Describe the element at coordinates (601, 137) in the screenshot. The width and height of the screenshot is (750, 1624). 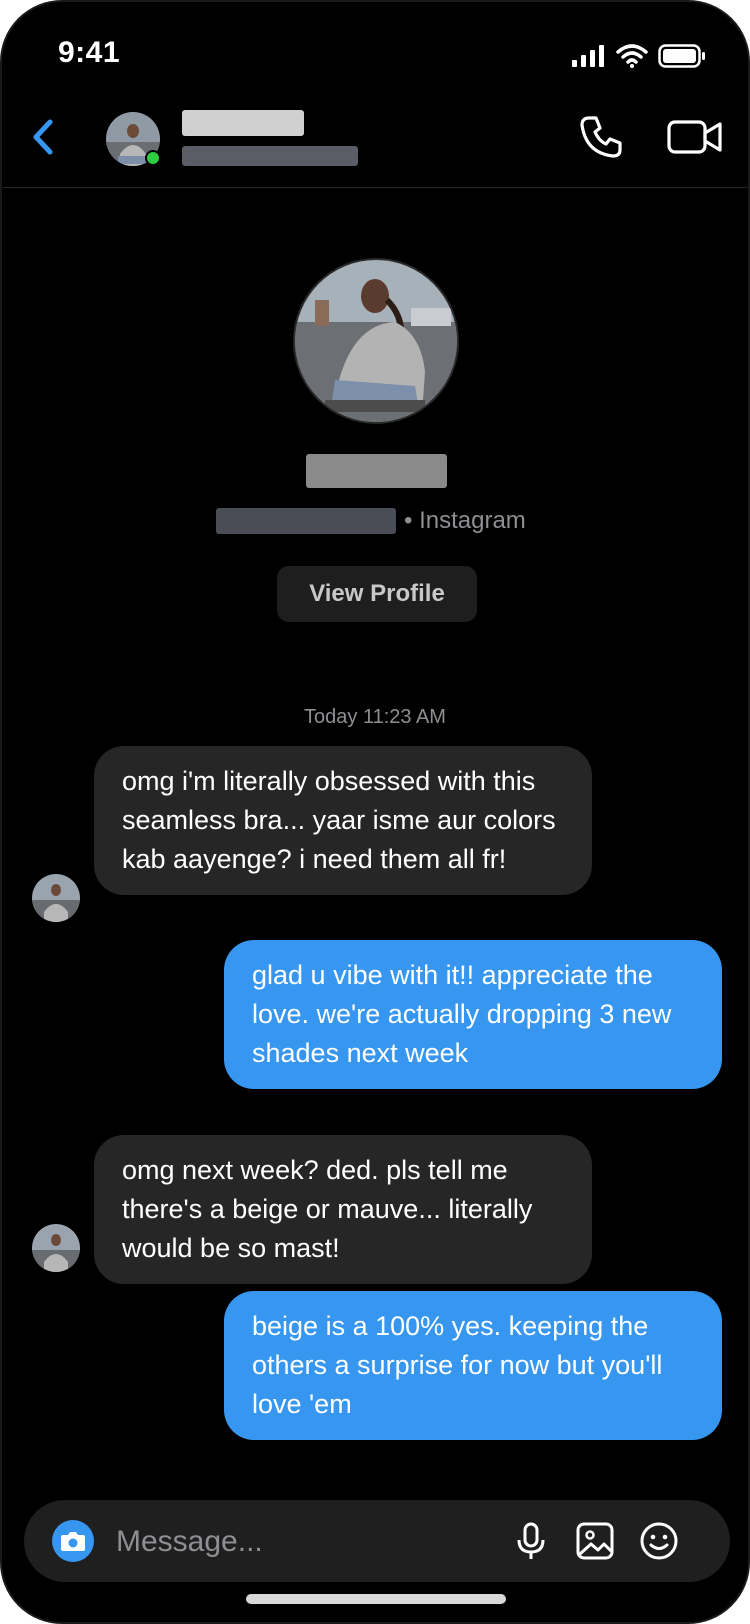
I see `phone-icon` at that location.